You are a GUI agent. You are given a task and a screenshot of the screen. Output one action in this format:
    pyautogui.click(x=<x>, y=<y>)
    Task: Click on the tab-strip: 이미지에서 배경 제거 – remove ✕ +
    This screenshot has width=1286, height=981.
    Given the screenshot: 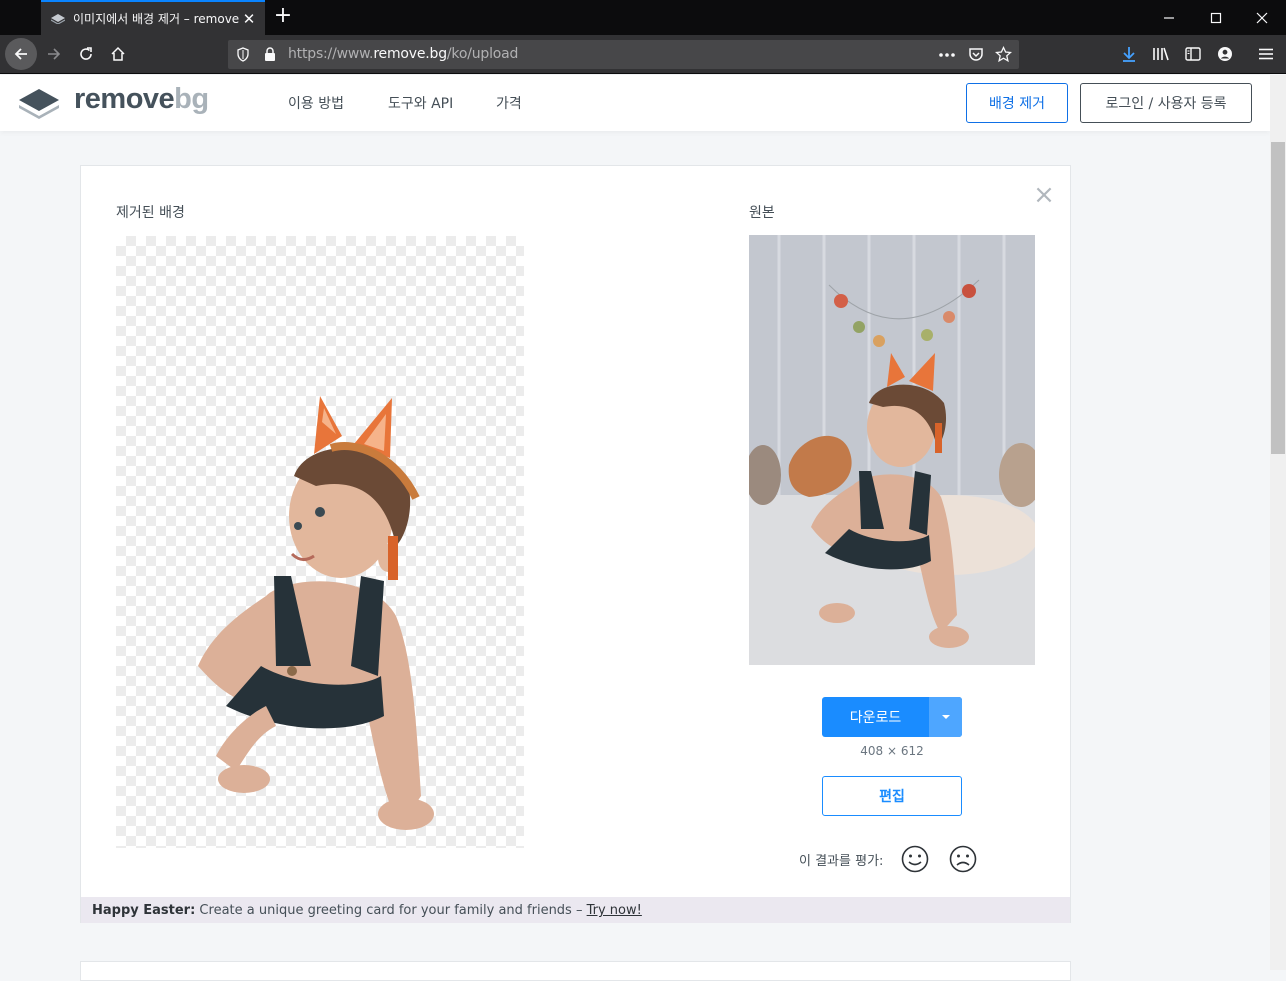 What is the action you would take?
    pyautogui.click(x=643, y=17)
    